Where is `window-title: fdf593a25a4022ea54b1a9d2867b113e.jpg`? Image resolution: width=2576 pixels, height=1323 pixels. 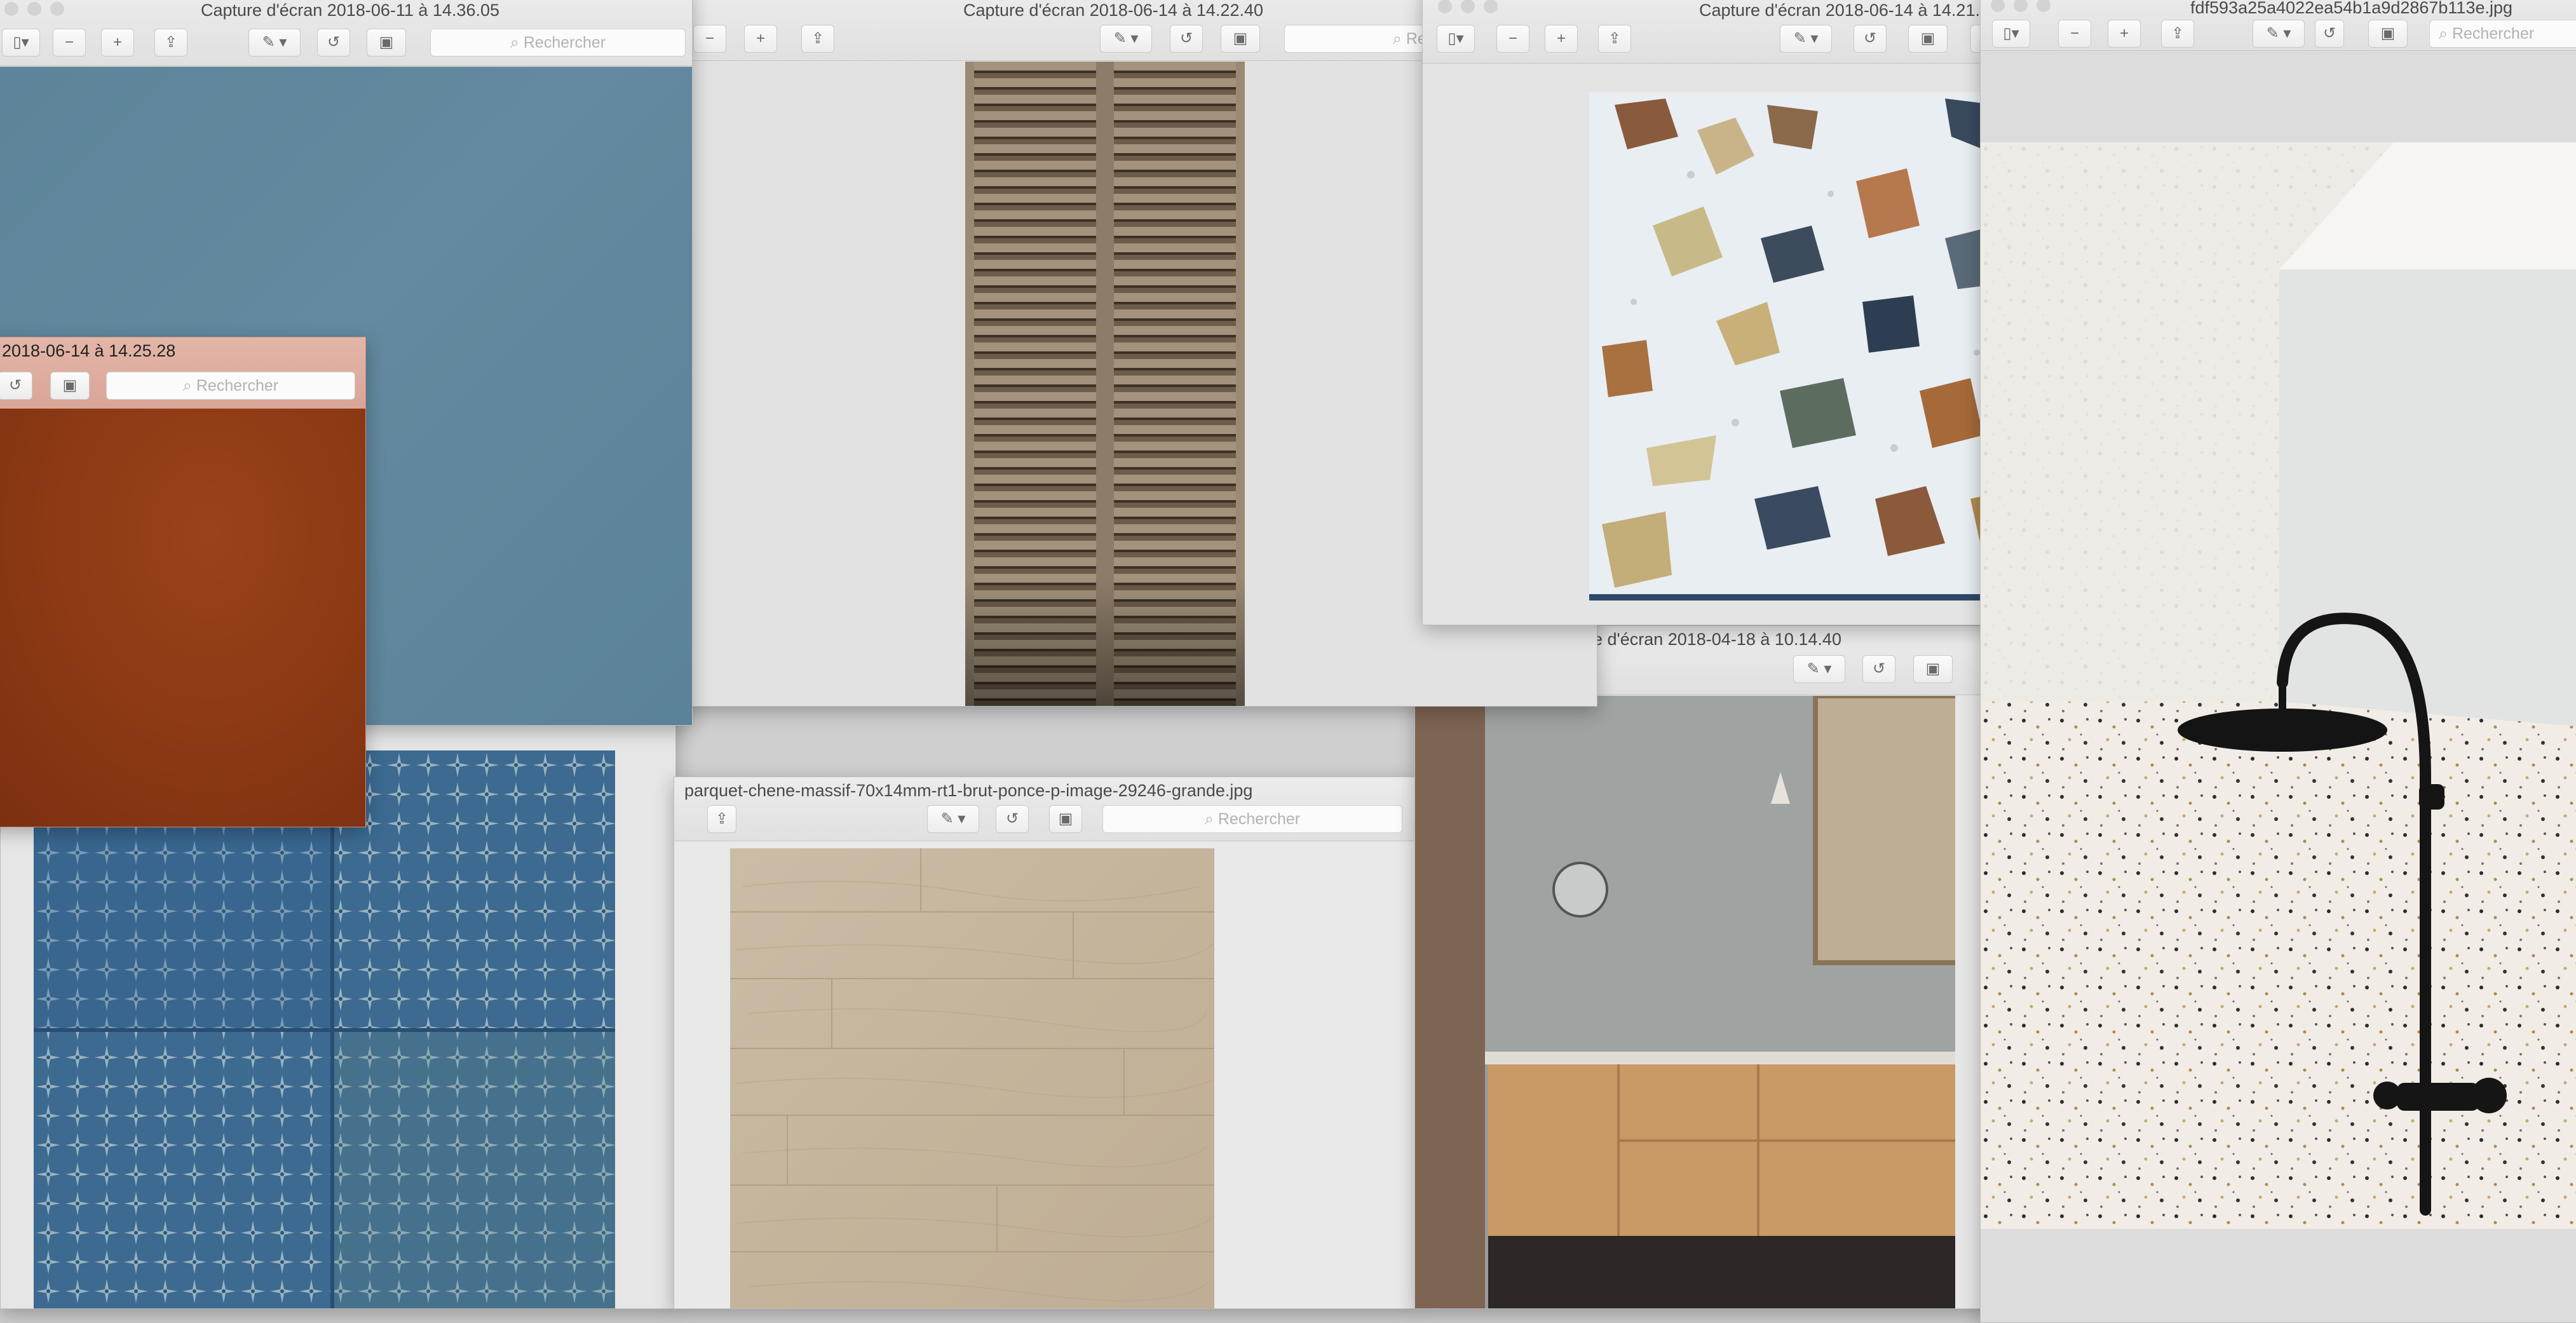
window-title: fdf593a25a4022ea54b1a9d2867b113e.jpg is located at coordinates (2351, 8).